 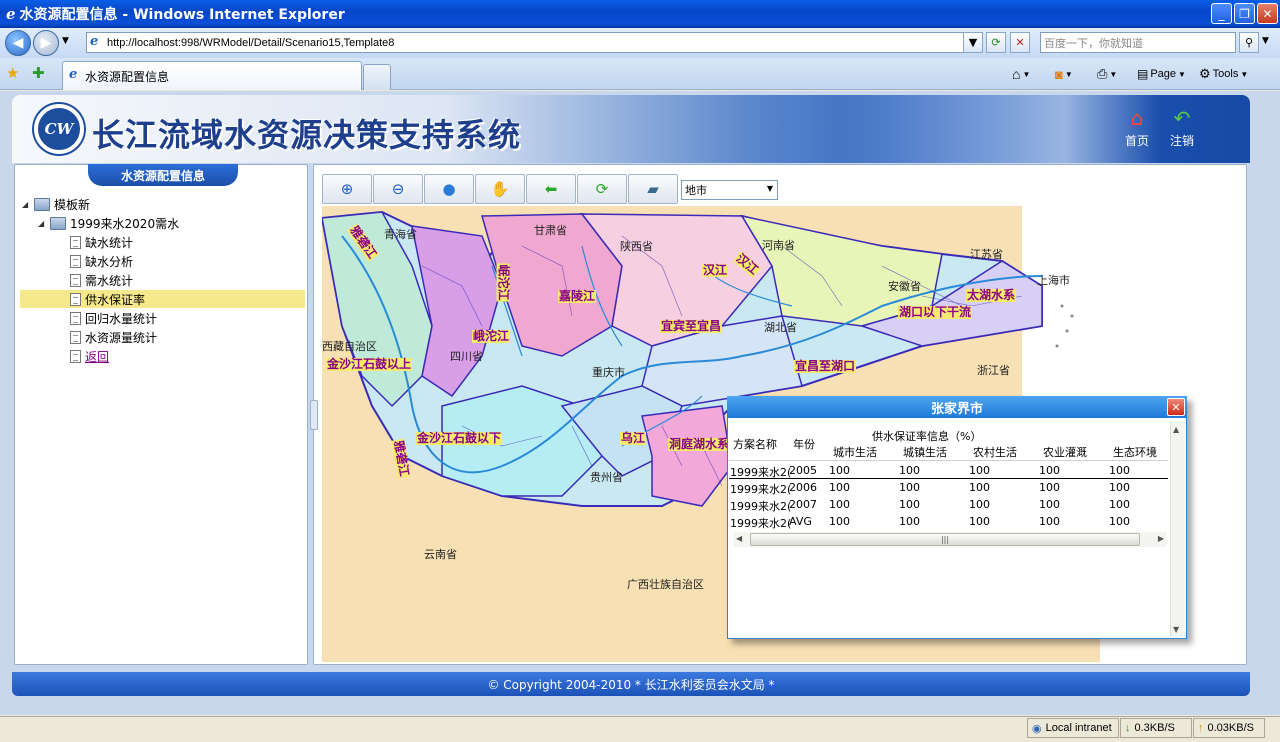 What do you see at coordinates (491, 336) in the screenshot?
I see `region-label-tuojiang: 峨沱江` at bounding box center [491, 336].